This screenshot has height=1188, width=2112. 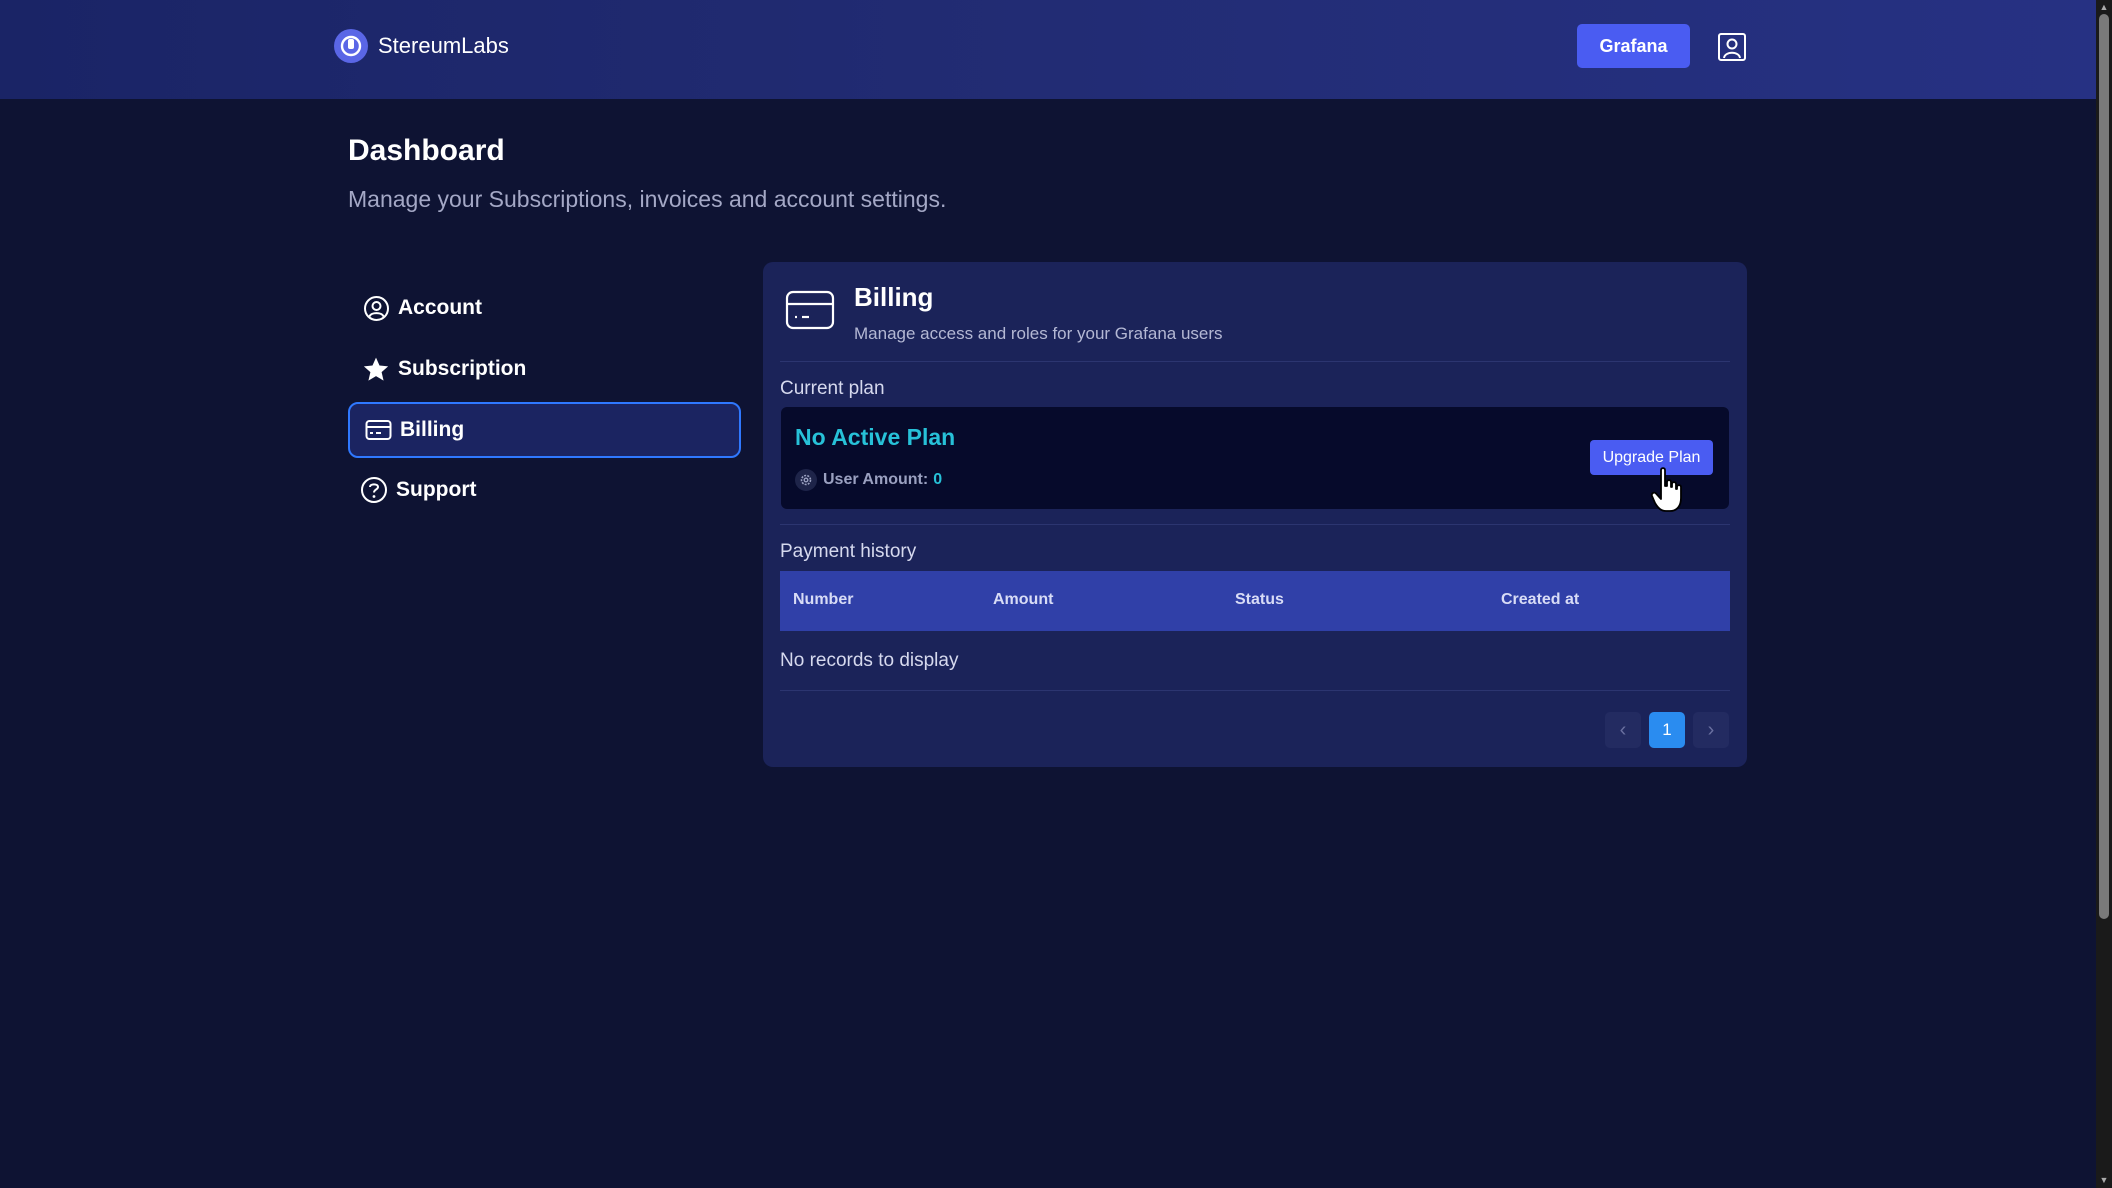 I want to click on scroll-down-arrow-icon: ▼, so click(x=2104, y=1180).